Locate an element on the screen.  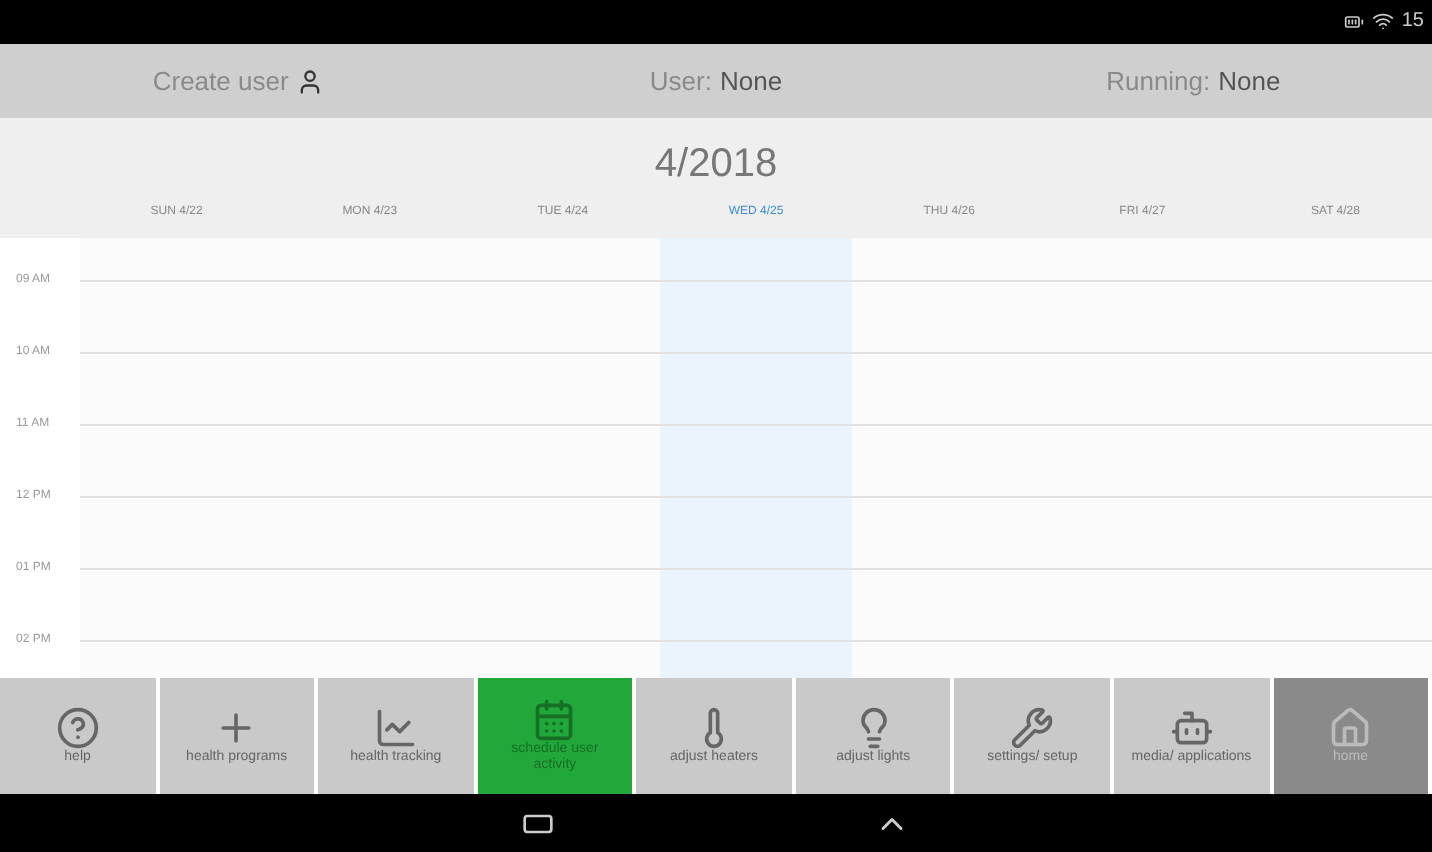
user-icon is located at coordinates (310, 81).